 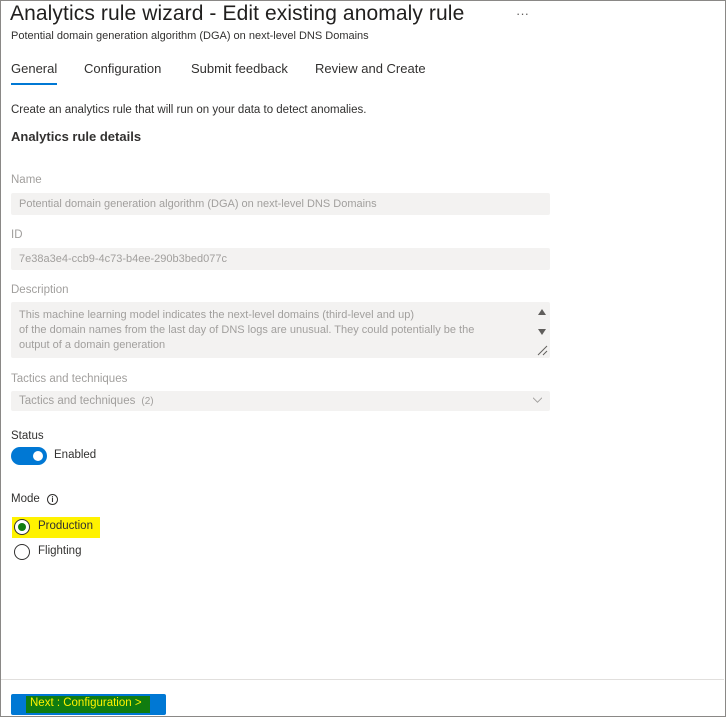 What do you see at coordinates (29, 456) in the screenshot?
I see `status-toggle` at bounding box center [29, 456].